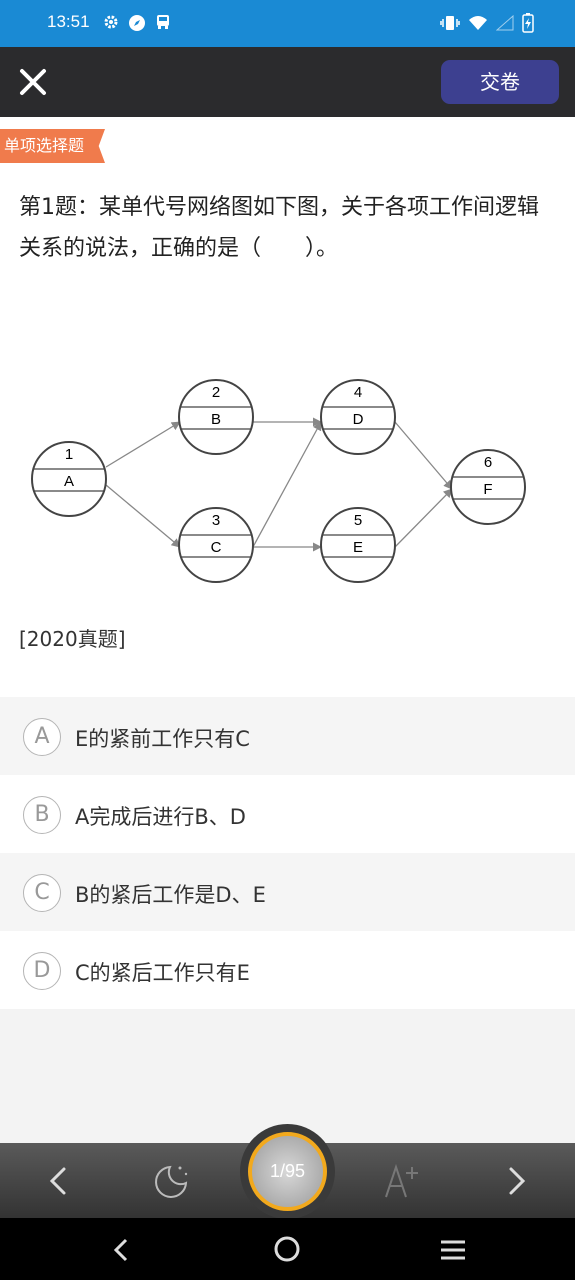 The image size is (575, 1280). What do you see at coordinates (287, 892) in the screenshot?
I see `option-c: C B的紧后工作是D、E` at bounding box center [287, 892].